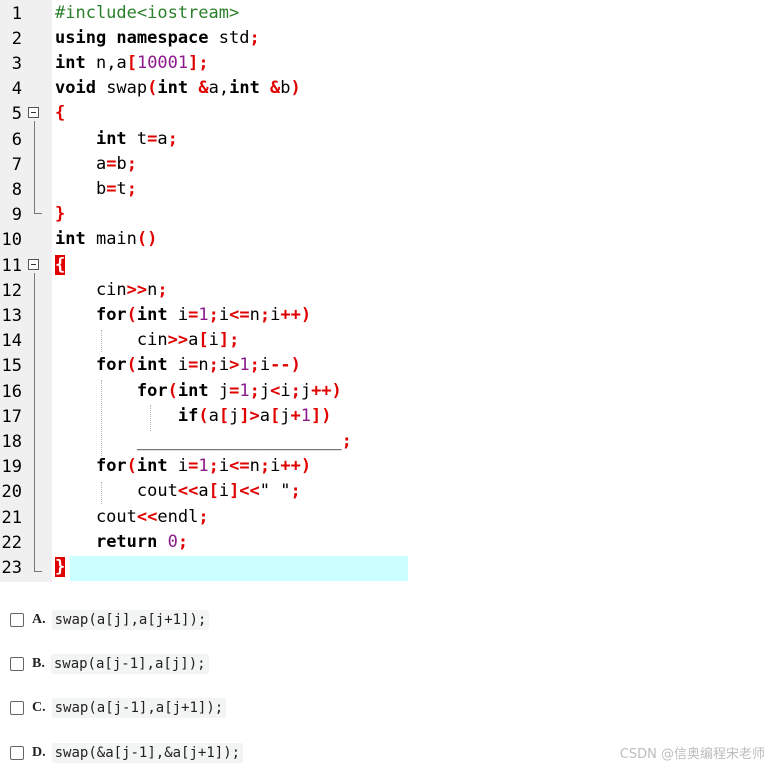 Image resolution: width=771 pixels, height=768 pixels. I want to click on code-line: 7 a=b;, so click(204, 165).